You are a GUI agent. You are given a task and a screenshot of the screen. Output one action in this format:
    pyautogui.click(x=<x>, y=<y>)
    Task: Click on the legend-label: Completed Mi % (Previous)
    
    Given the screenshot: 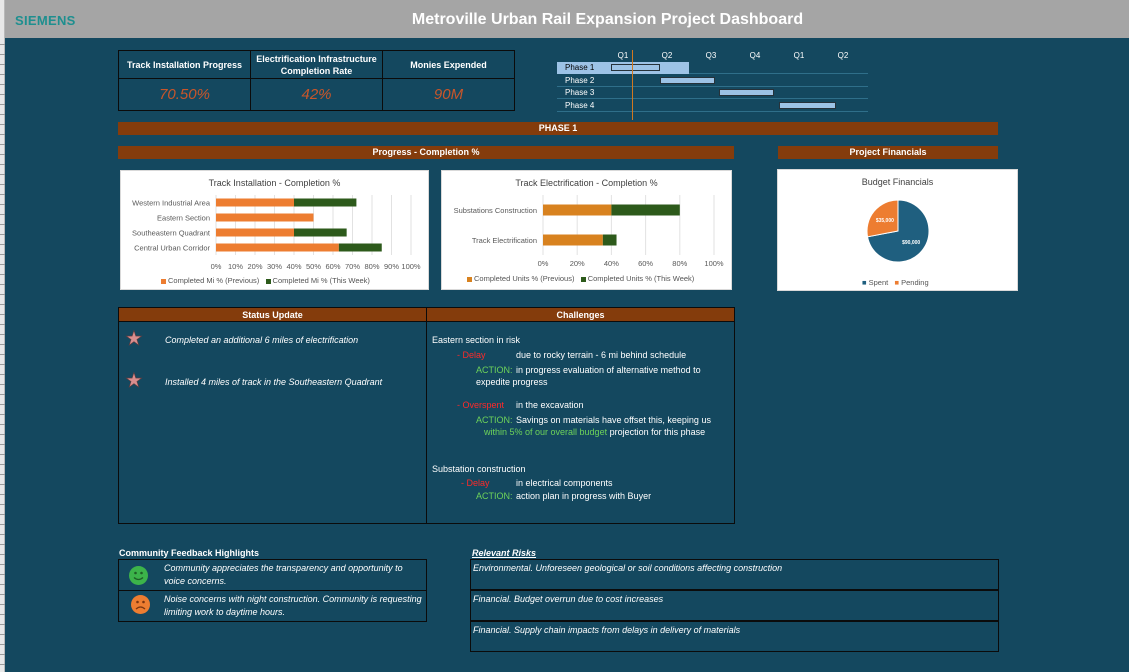 What is the action you would take?
    pyautogui.click(x=214, y=280)
    